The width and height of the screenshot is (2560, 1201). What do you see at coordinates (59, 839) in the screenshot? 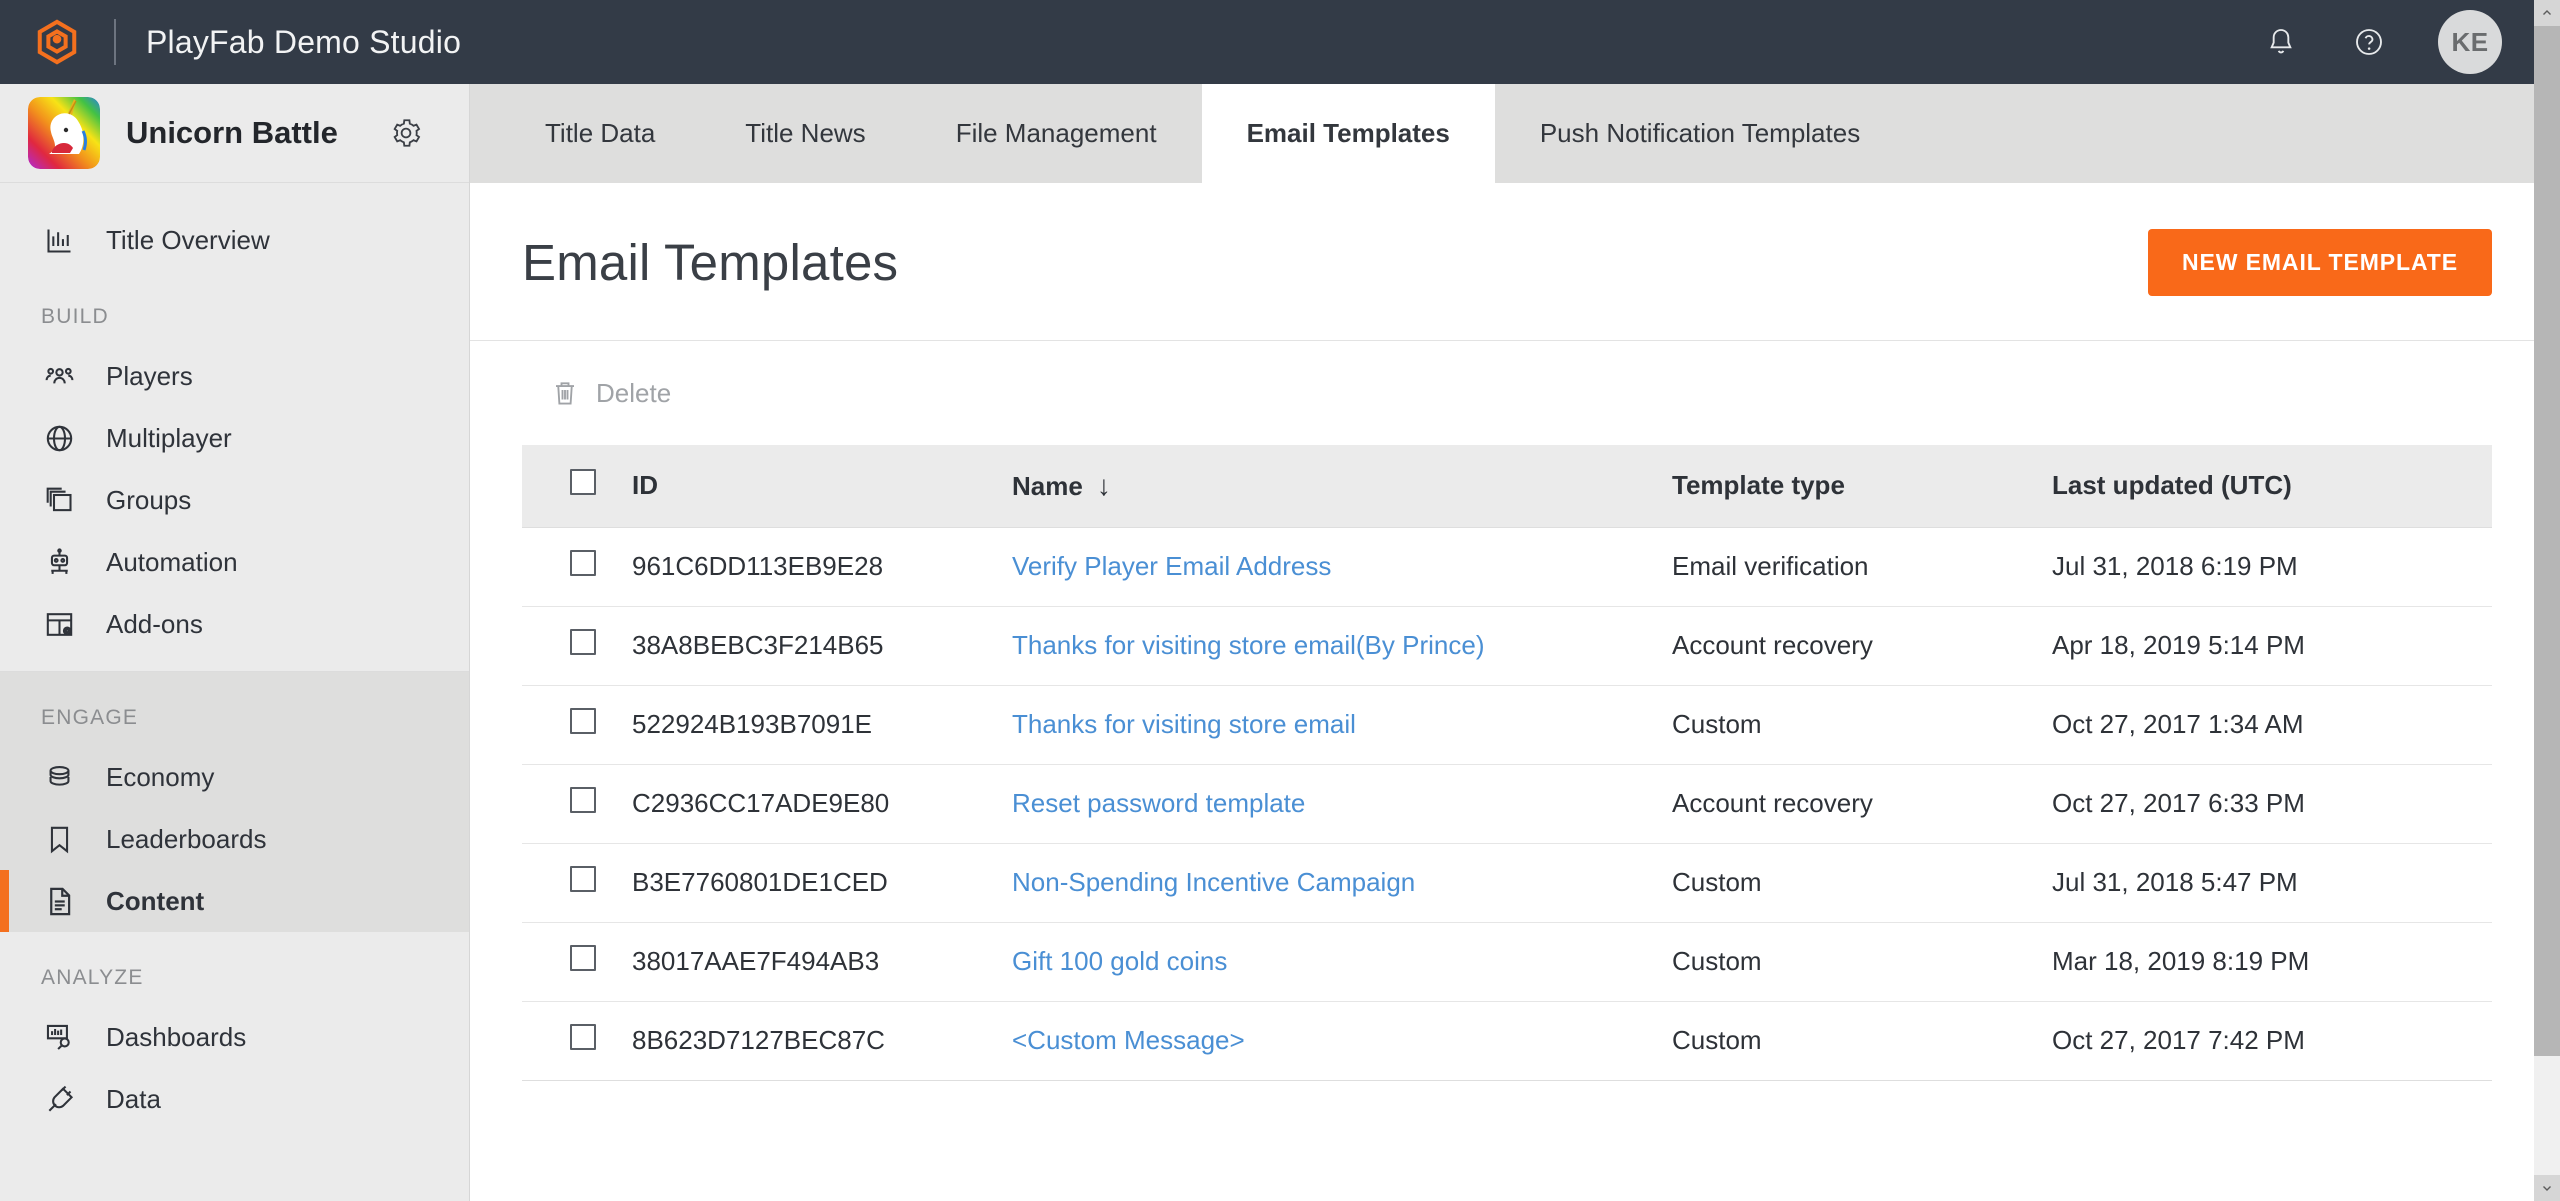
I see `bookmark-icon` at bounding box center [59, 839].